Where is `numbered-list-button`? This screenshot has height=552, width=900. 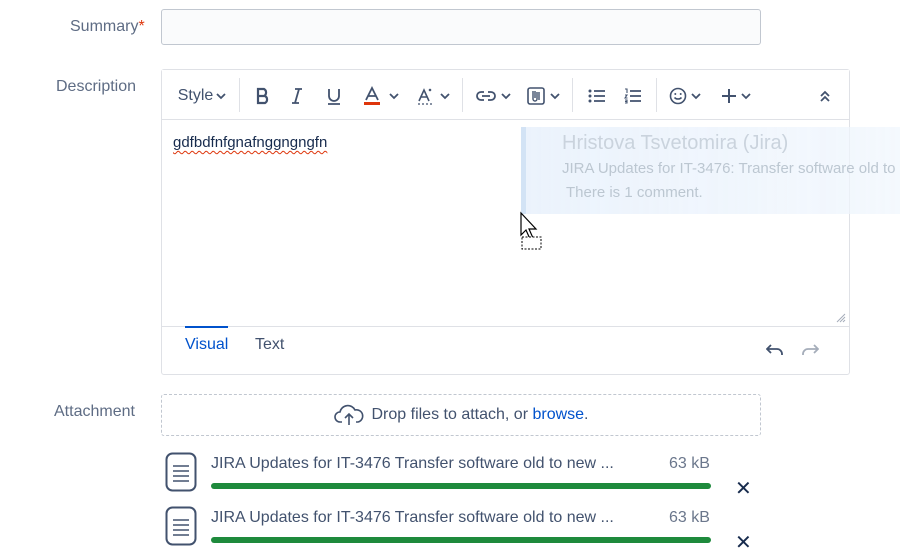 numbered-list-button is located at coordinates (633, 96).